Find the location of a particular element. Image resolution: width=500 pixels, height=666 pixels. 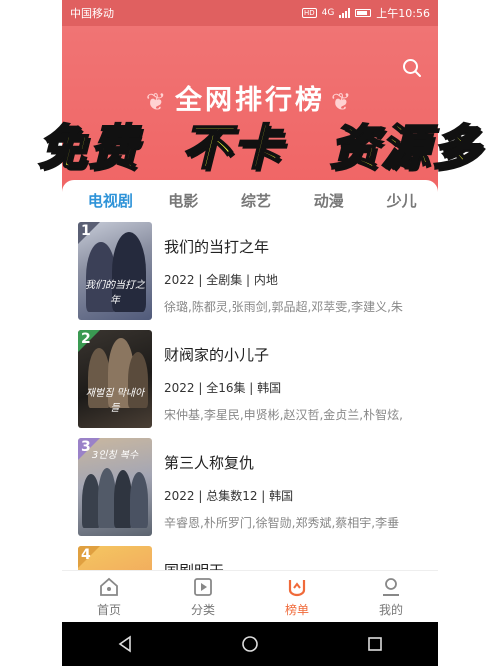

nav-category: 分类 is located at coordinates (203, 596).